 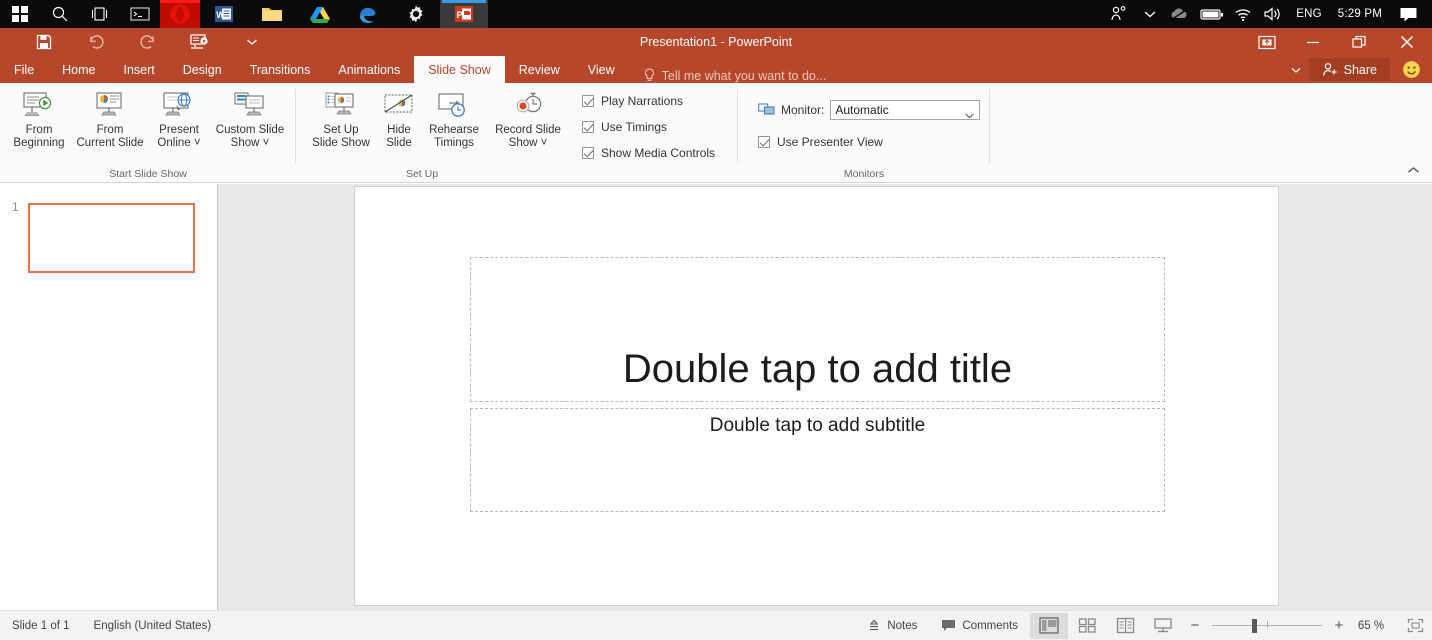 I want to click on slide-count-status: Slide 1 of 1, so click(x=41, y=625).